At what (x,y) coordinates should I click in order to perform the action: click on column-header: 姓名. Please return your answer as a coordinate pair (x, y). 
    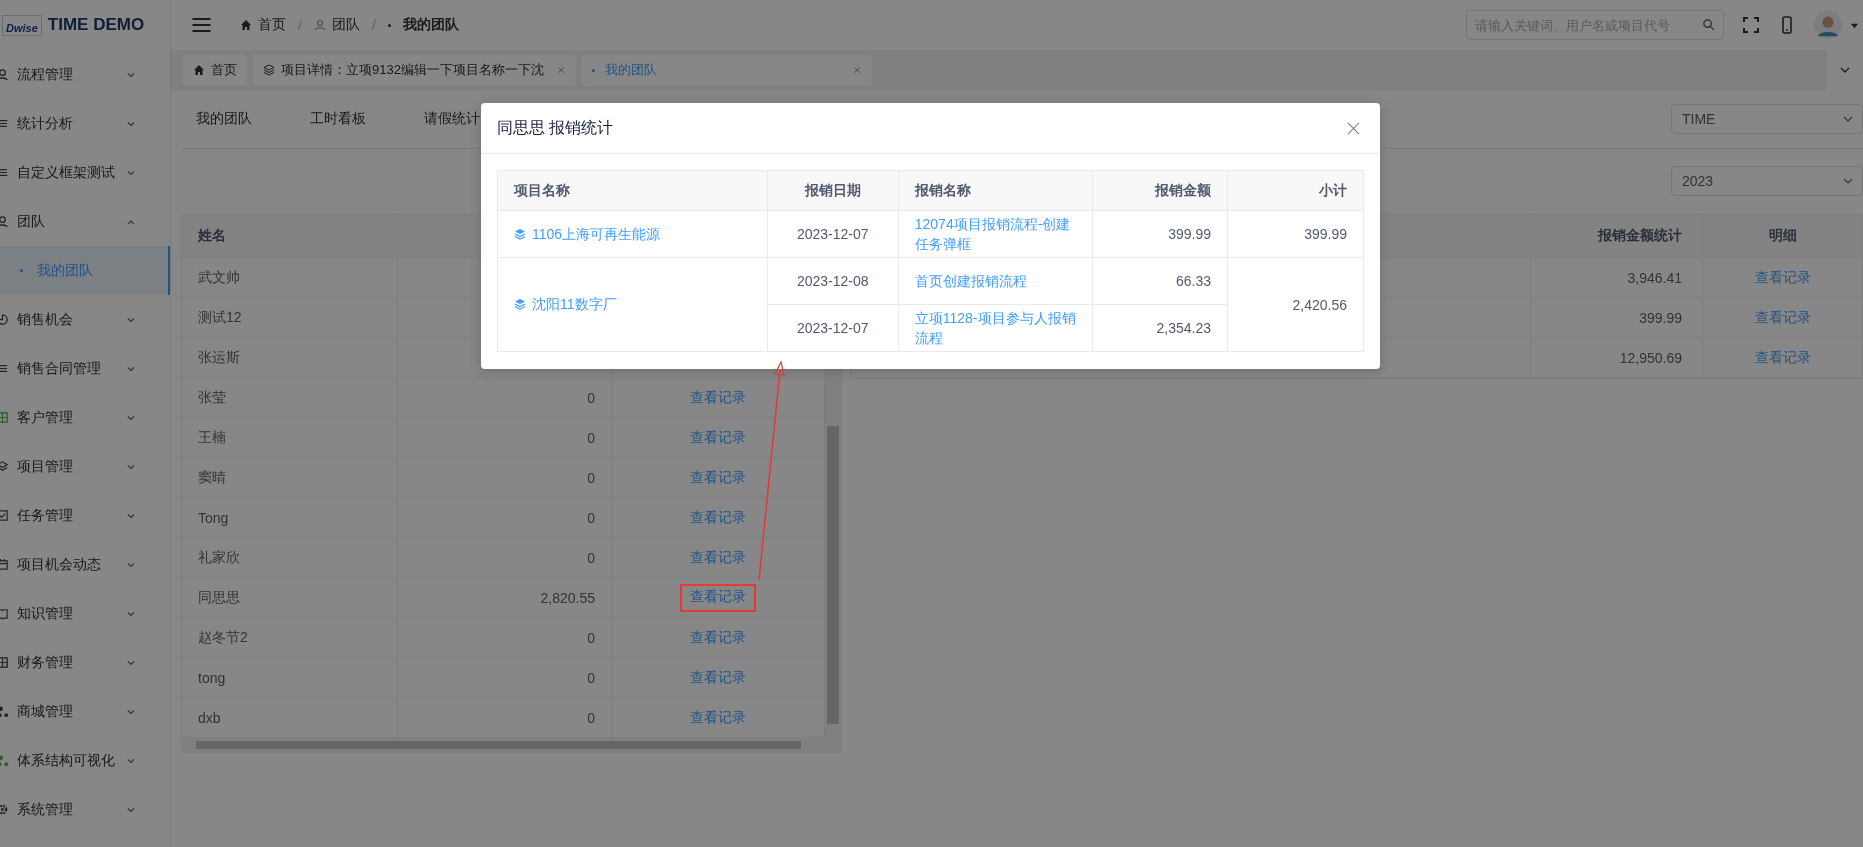
    Looking at the image, I should click on (290, 236).